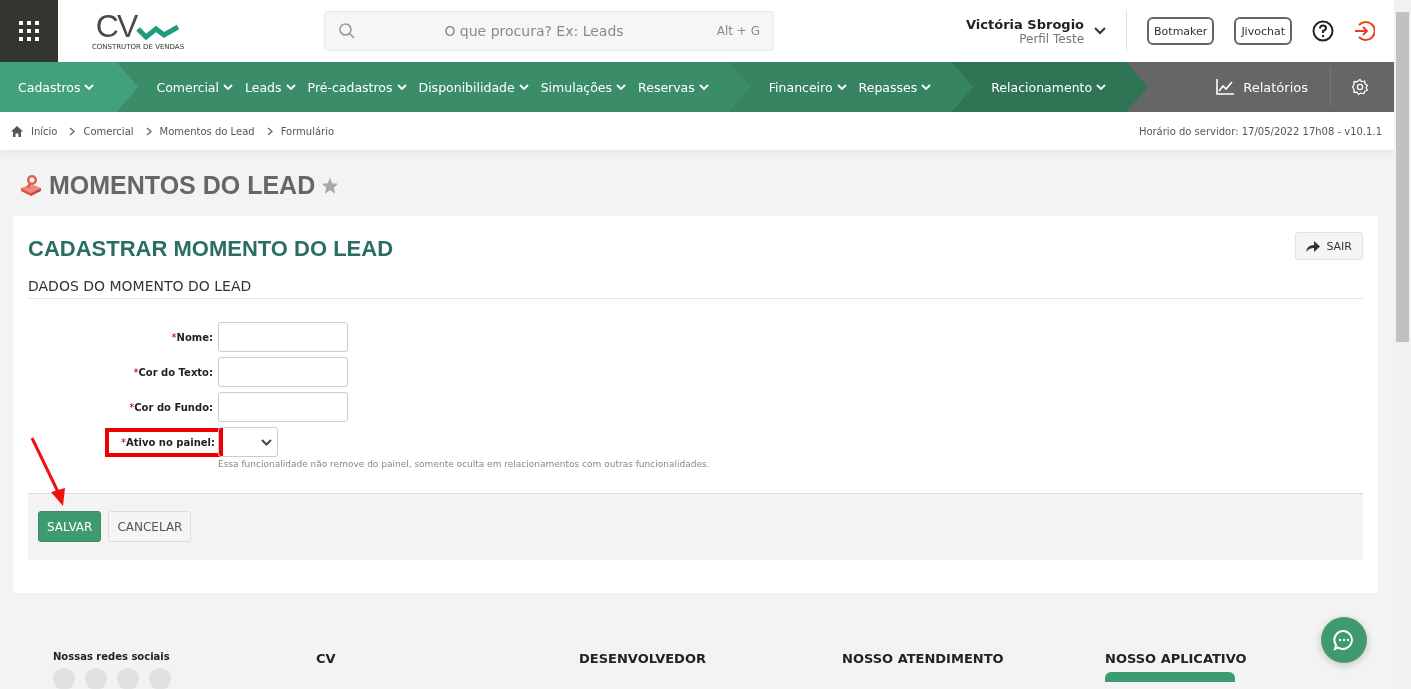 The image size is (1411, 689). Describe the element at coordinates (330, 185) in the screenshot. I see `star-icon` at that location.